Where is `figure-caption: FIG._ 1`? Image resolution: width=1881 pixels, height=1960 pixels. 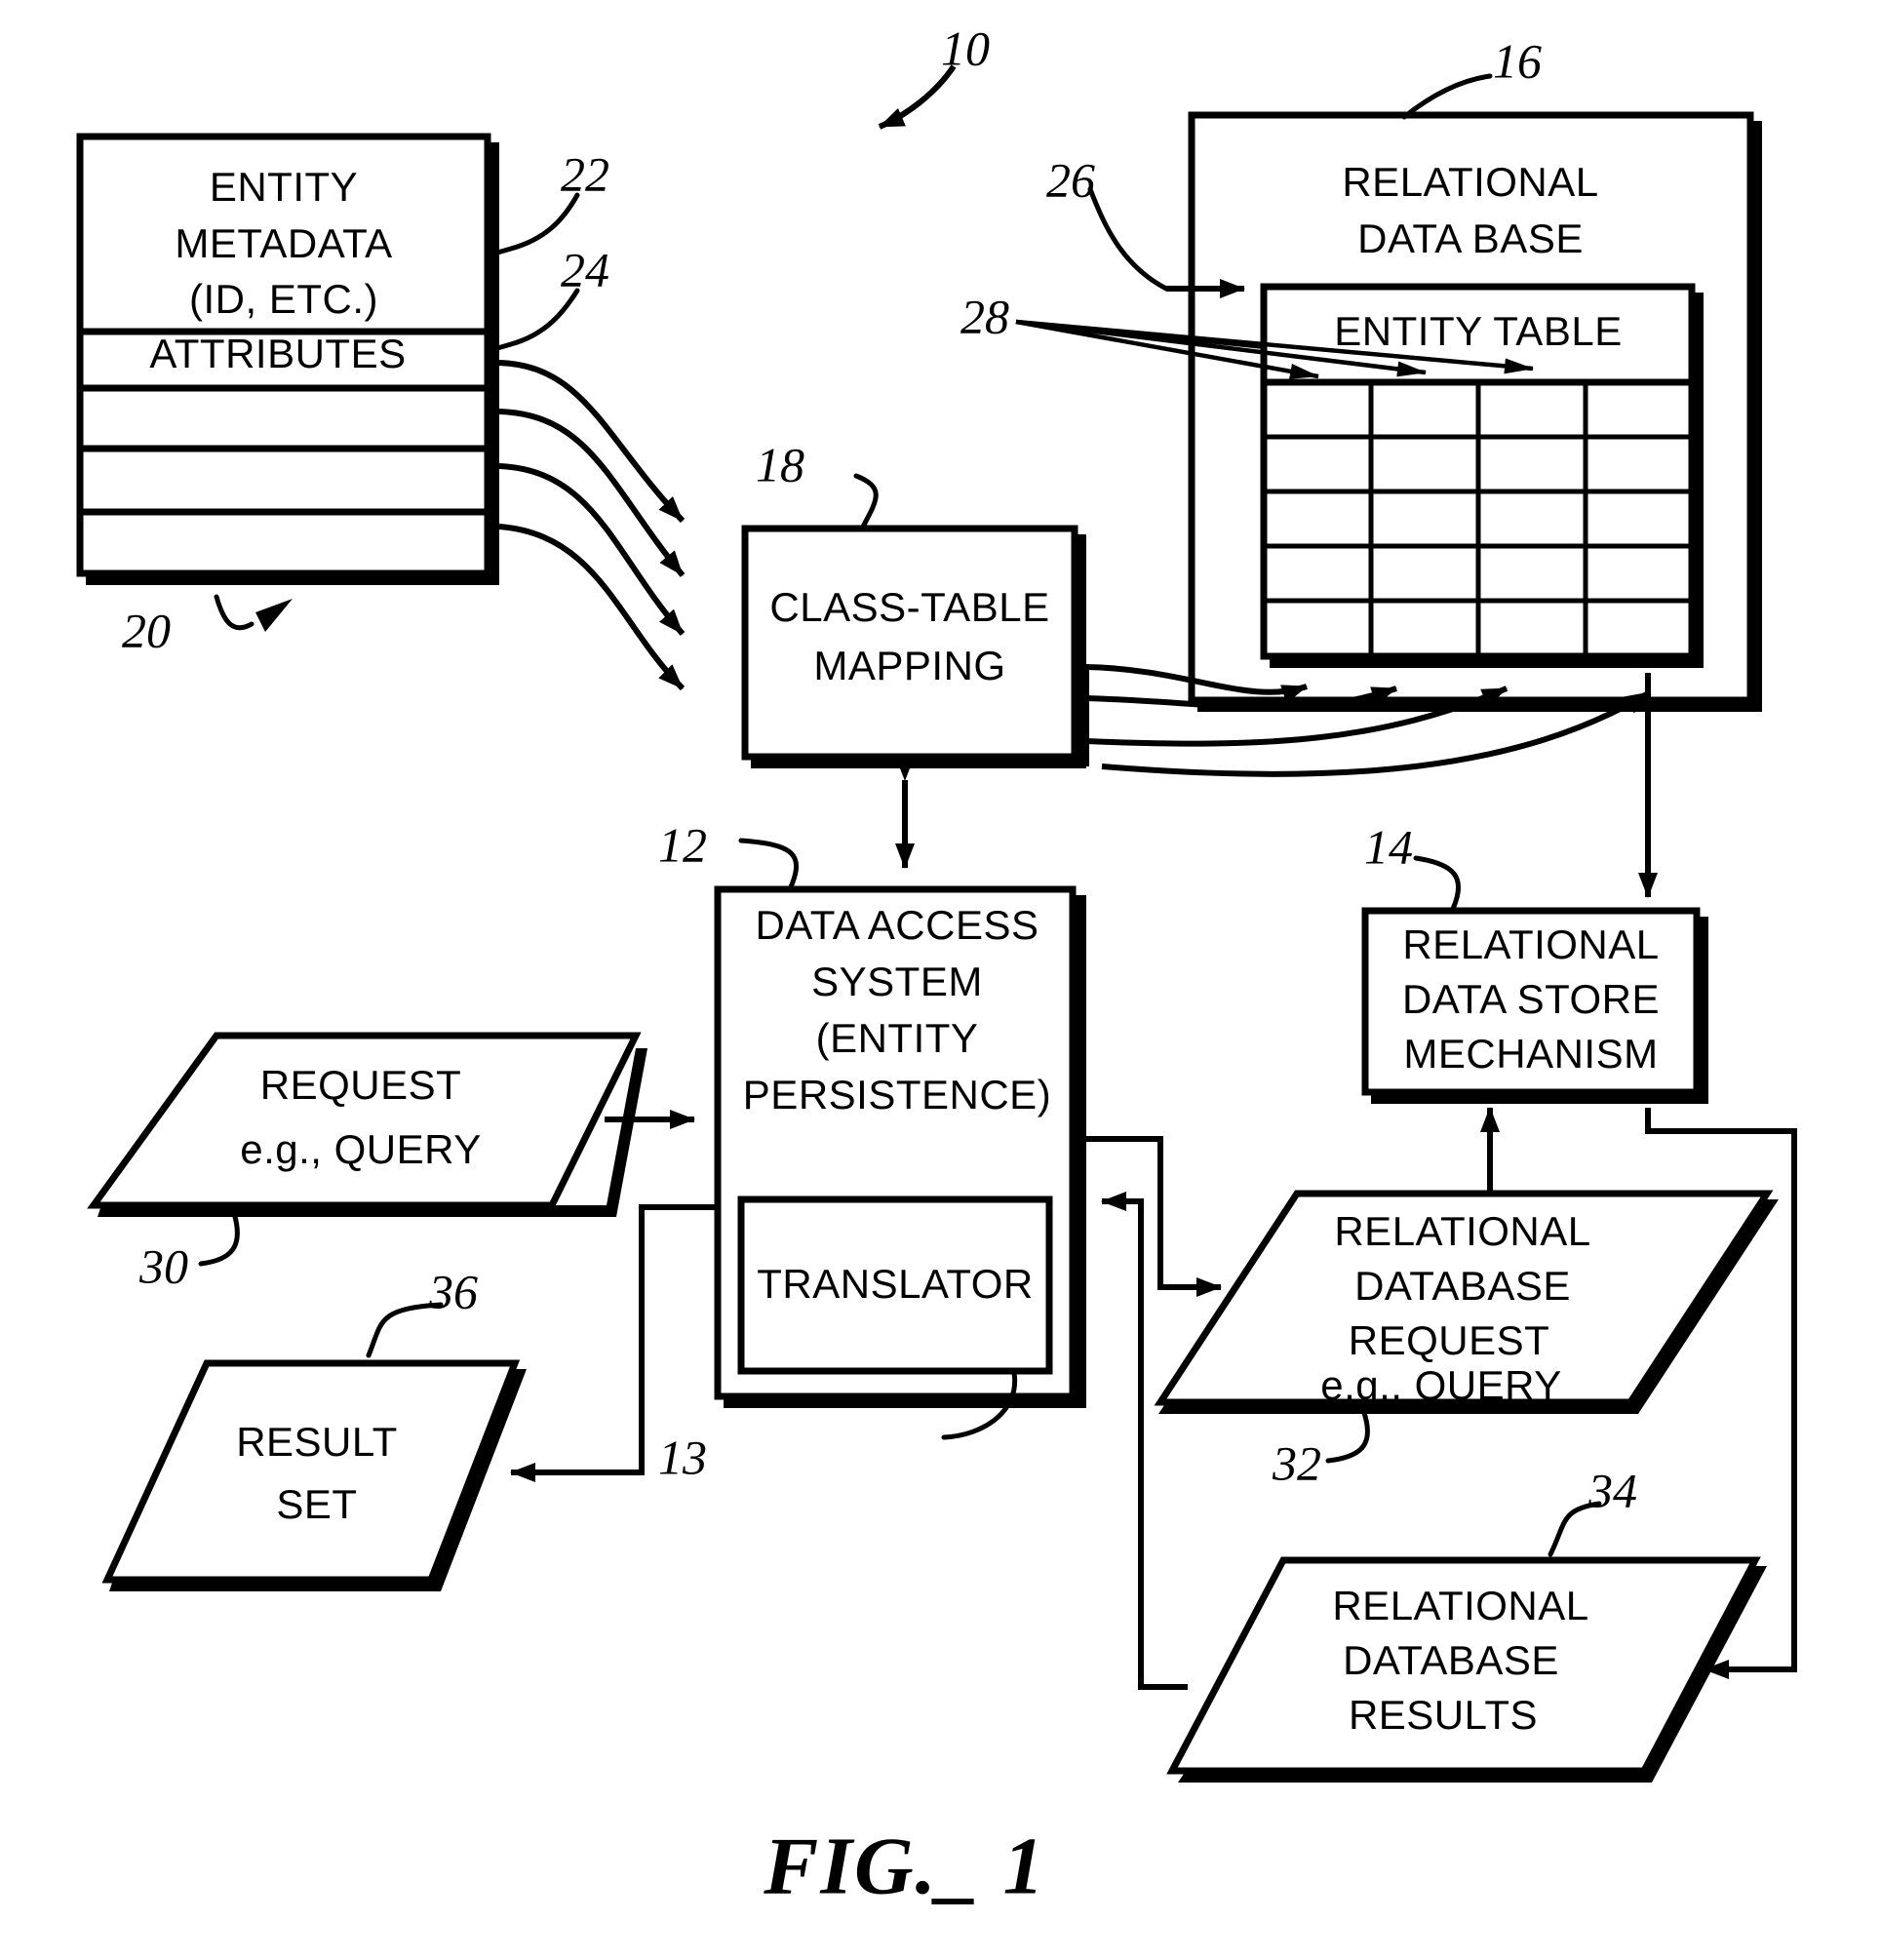 figure-caption: FIG._ 1 is located at coordinates (904, 1866).